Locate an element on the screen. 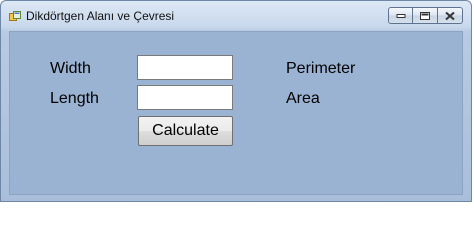  caption-buttons is located at coordinates (425, 16).